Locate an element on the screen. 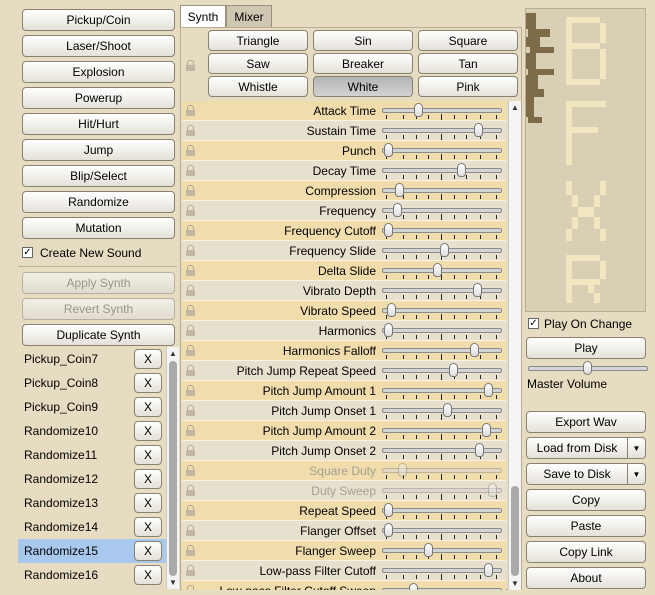 The height and width of the screenshot is (595, 655). list-item: Randomize11 X is located at coordinates (92, 455).